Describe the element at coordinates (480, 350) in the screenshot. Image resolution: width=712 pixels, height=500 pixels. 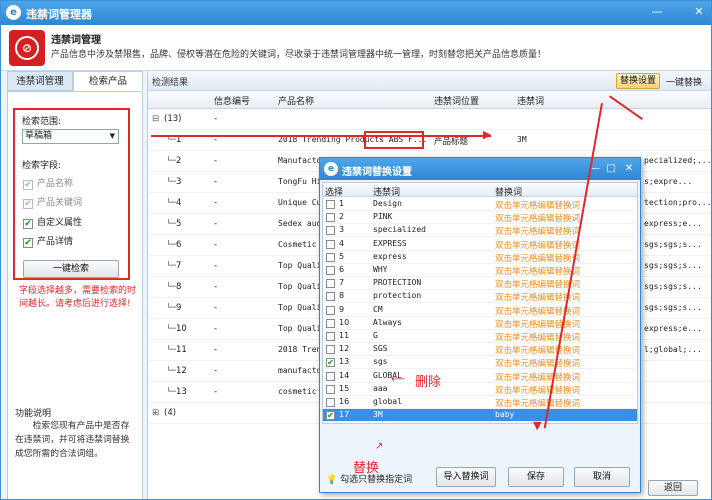
I see `replace-row: 12 SGS 双击单元格编辑替换词` at that location.